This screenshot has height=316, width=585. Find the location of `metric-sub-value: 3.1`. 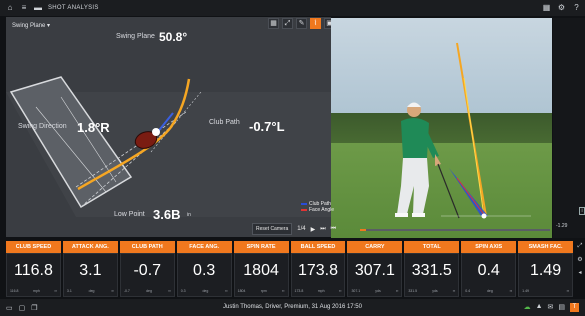

metric-sub-value: 3.1 is located at coordinates (69, 291).